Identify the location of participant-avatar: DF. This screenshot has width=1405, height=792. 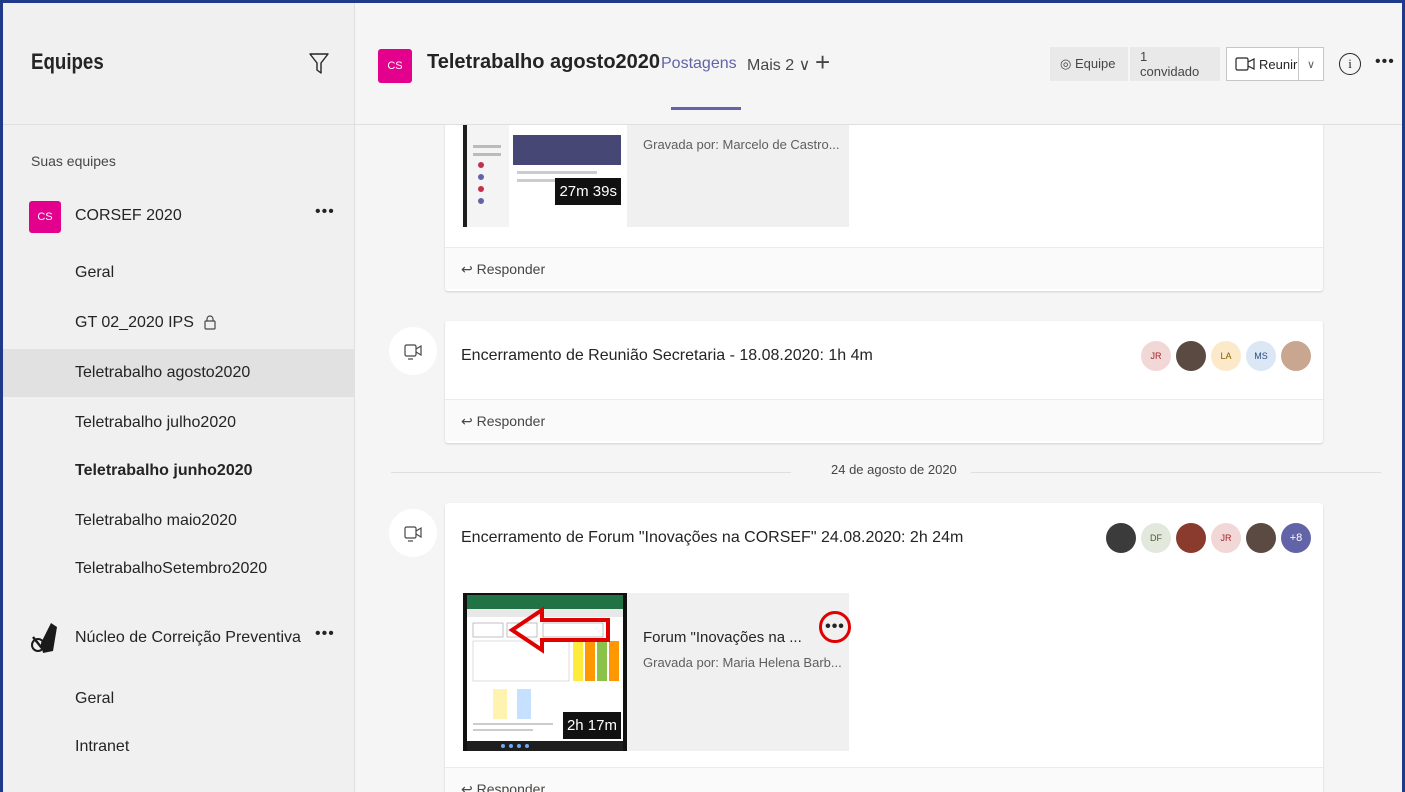
(1156, 538).